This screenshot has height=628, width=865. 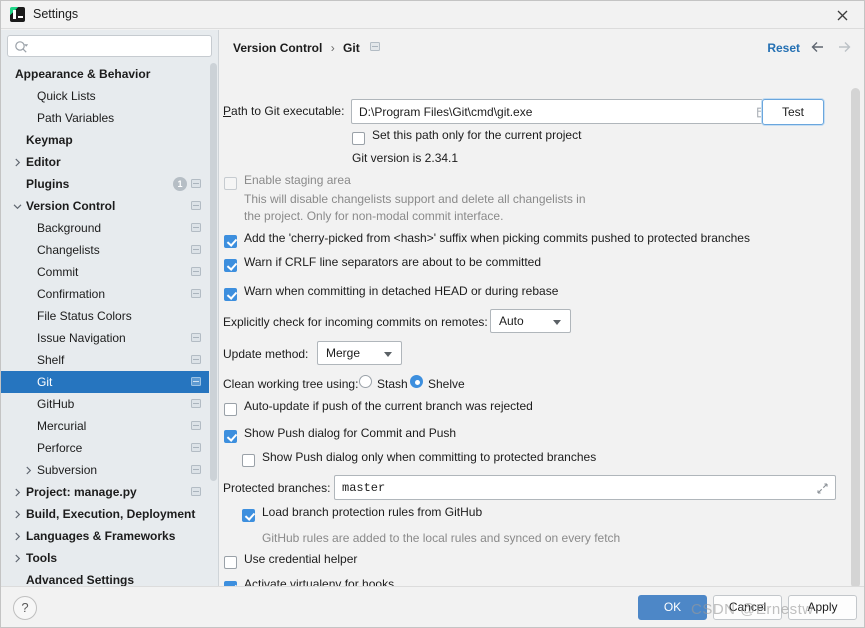 I want to click on update-method-value: Merge, so click(x=343, y=353).